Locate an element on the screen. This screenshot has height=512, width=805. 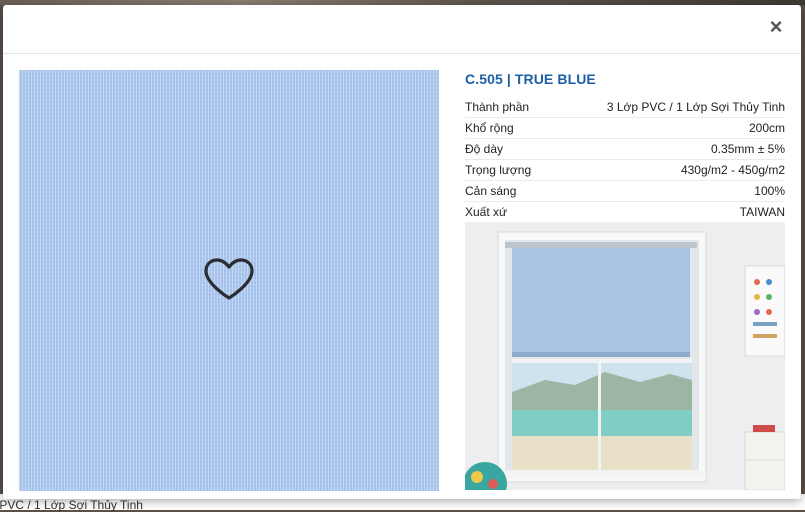
spec-value: 430g/m2 - 450g/m2 is located at coordinates (668, 170).